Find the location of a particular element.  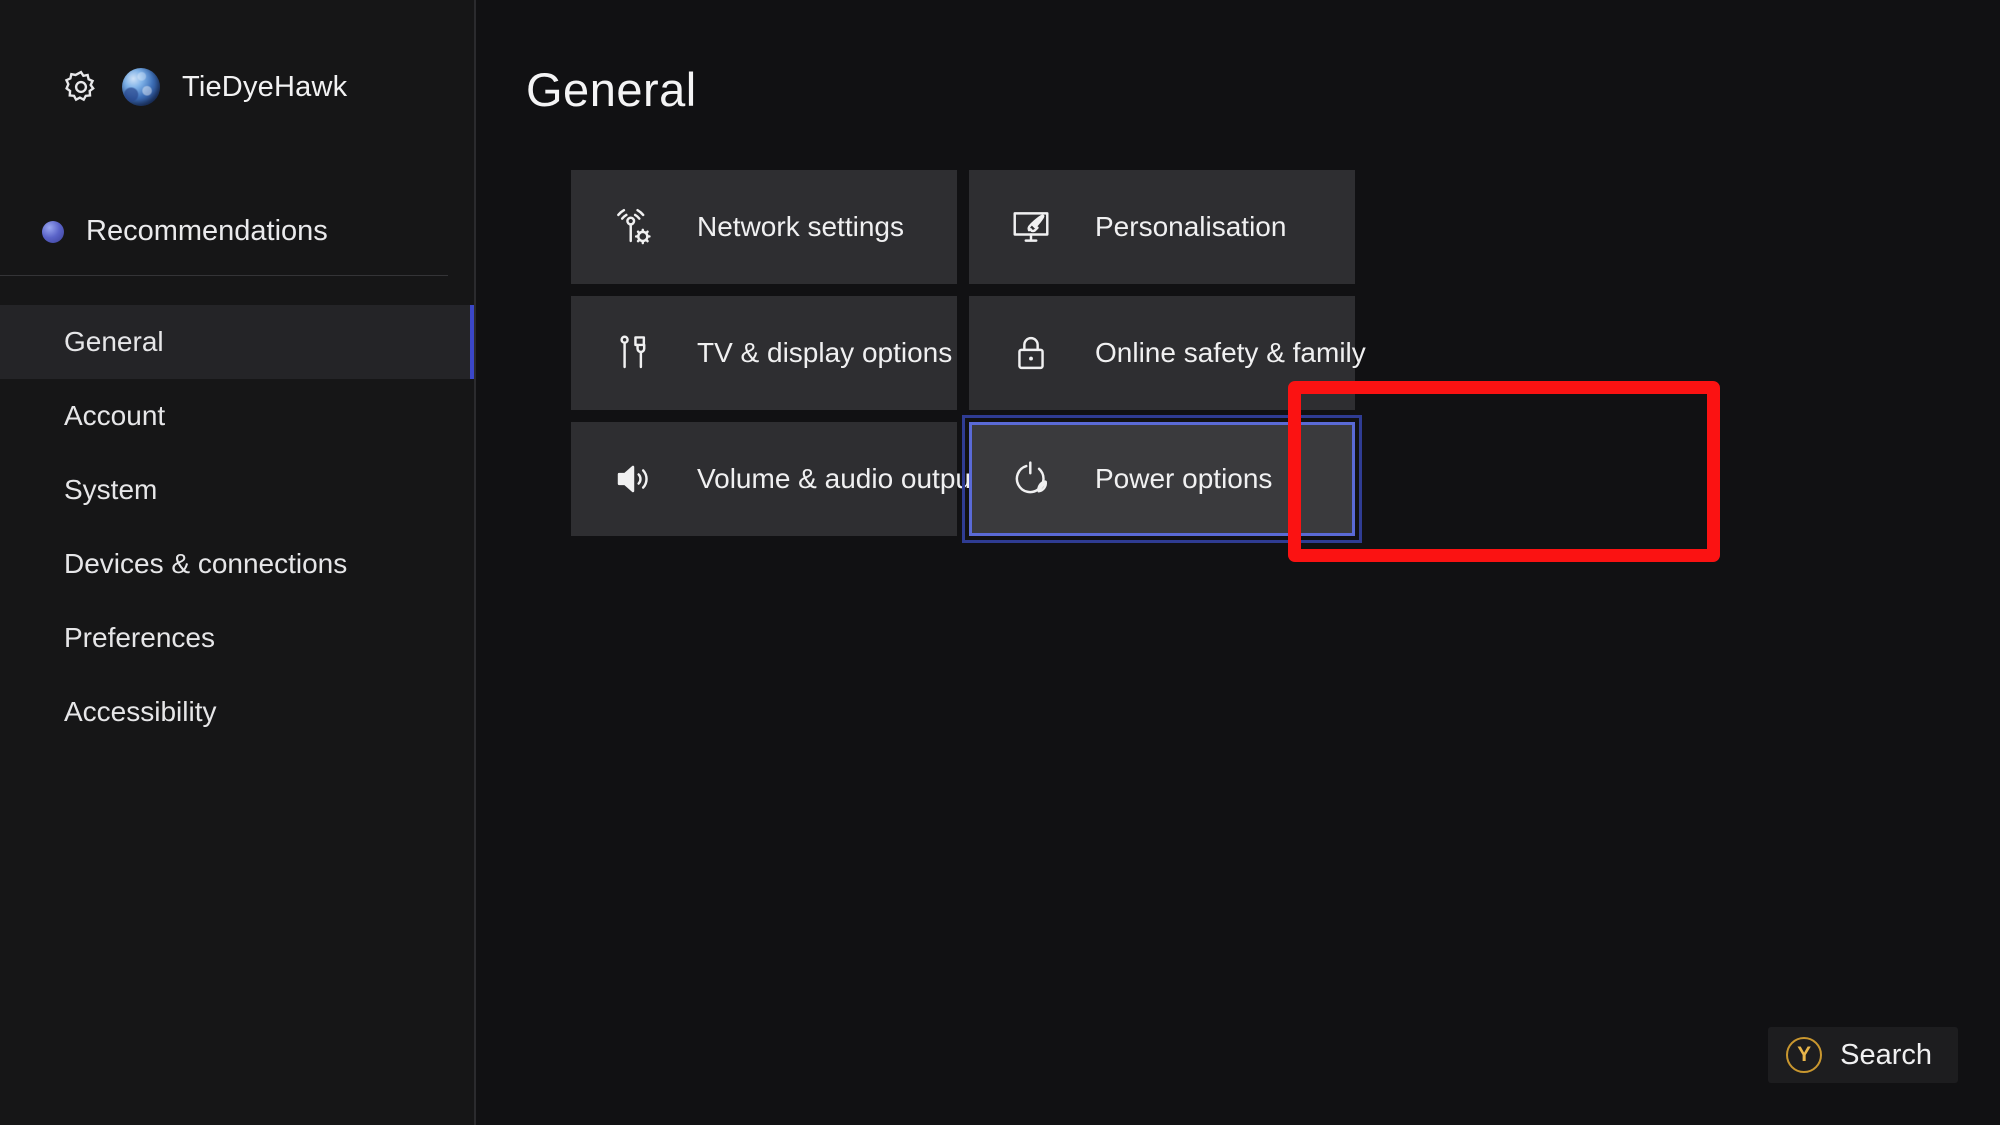

tile-tv-display-options: TV & display options is located at coordinates (764, 353).